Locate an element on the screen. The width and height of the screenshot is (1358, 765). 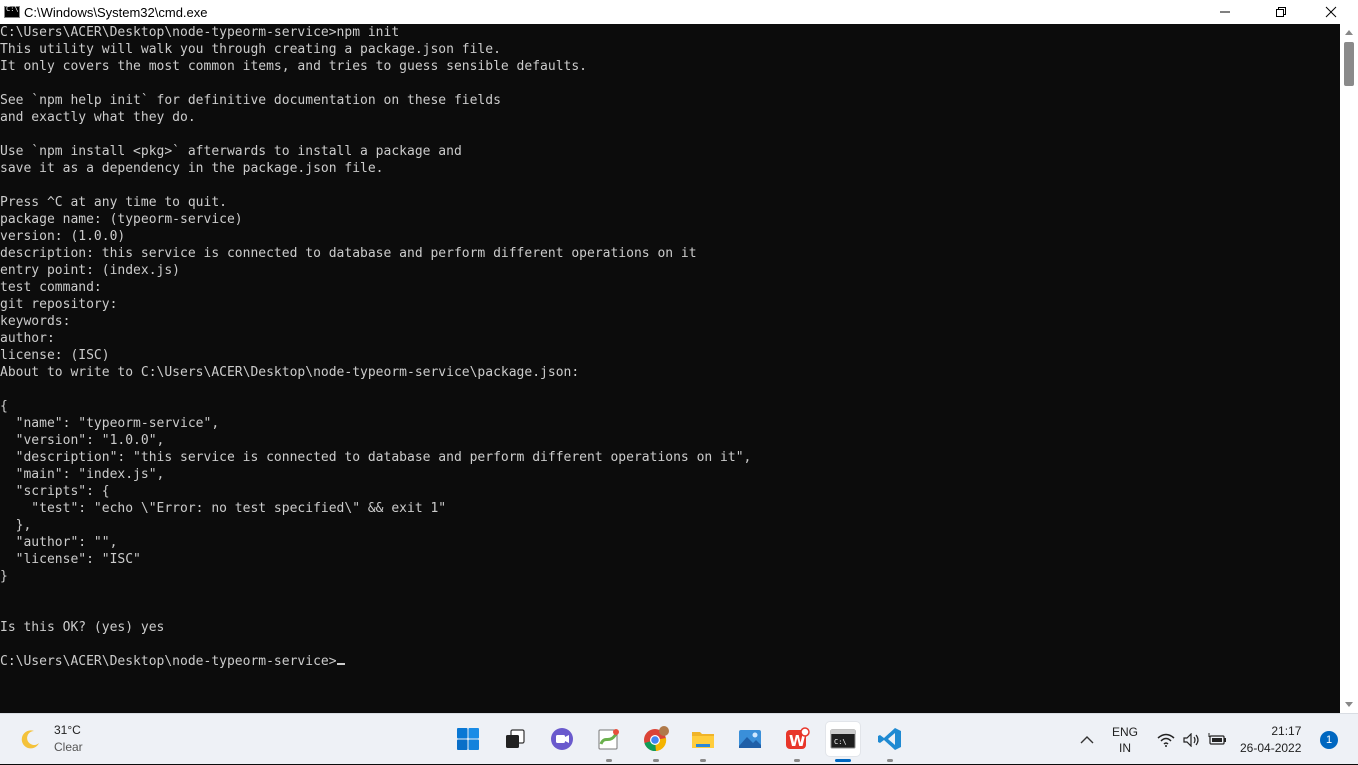
close-button is located at coordinates (1331, 12).